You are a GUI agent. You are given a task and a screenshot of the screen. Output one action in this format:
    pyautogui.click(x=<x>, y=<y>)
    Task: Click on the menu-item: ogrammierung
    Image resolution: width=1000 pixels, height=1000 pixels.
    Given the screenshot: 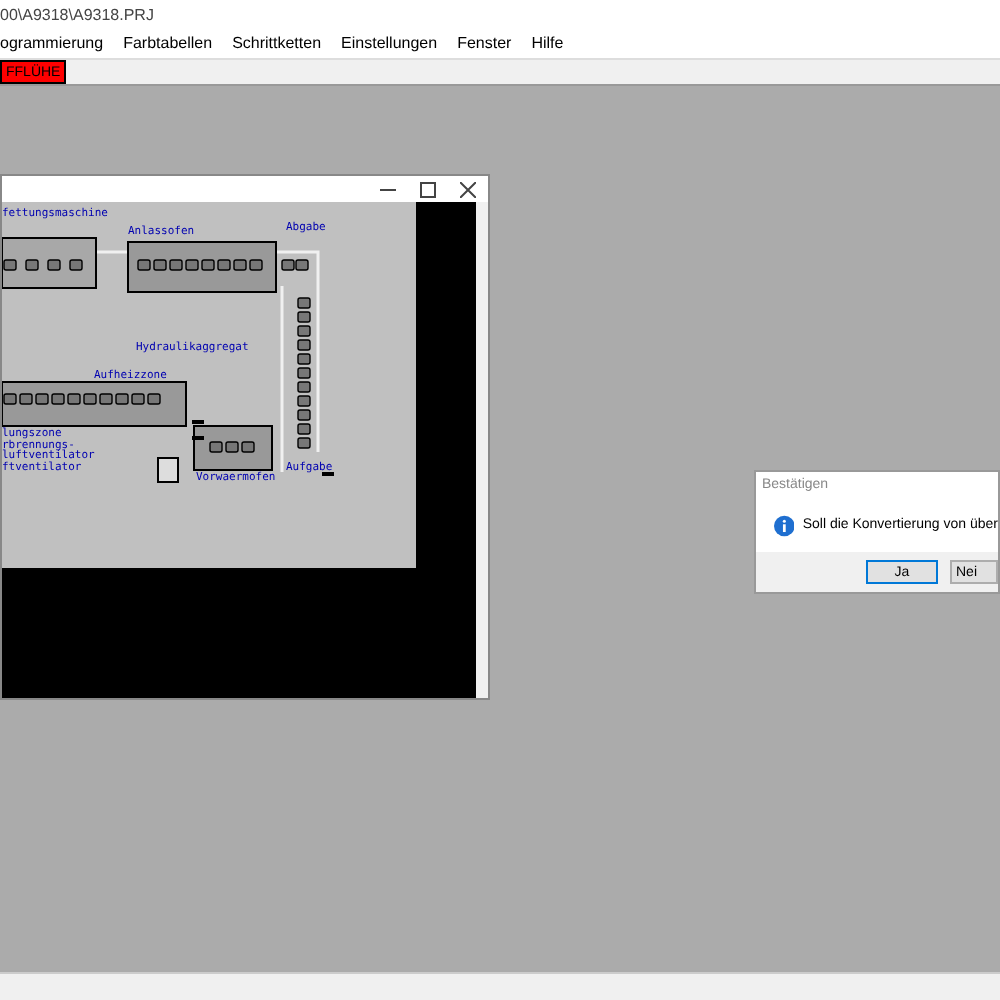 What is the action you would take?
    pyautogui.click(x=52, y=44)
    